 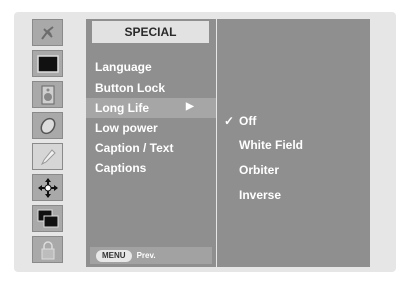 What do you see at coordinates (47, 125) in the screenshot?
I see `clock-icon` at bounding box center [47, 125].